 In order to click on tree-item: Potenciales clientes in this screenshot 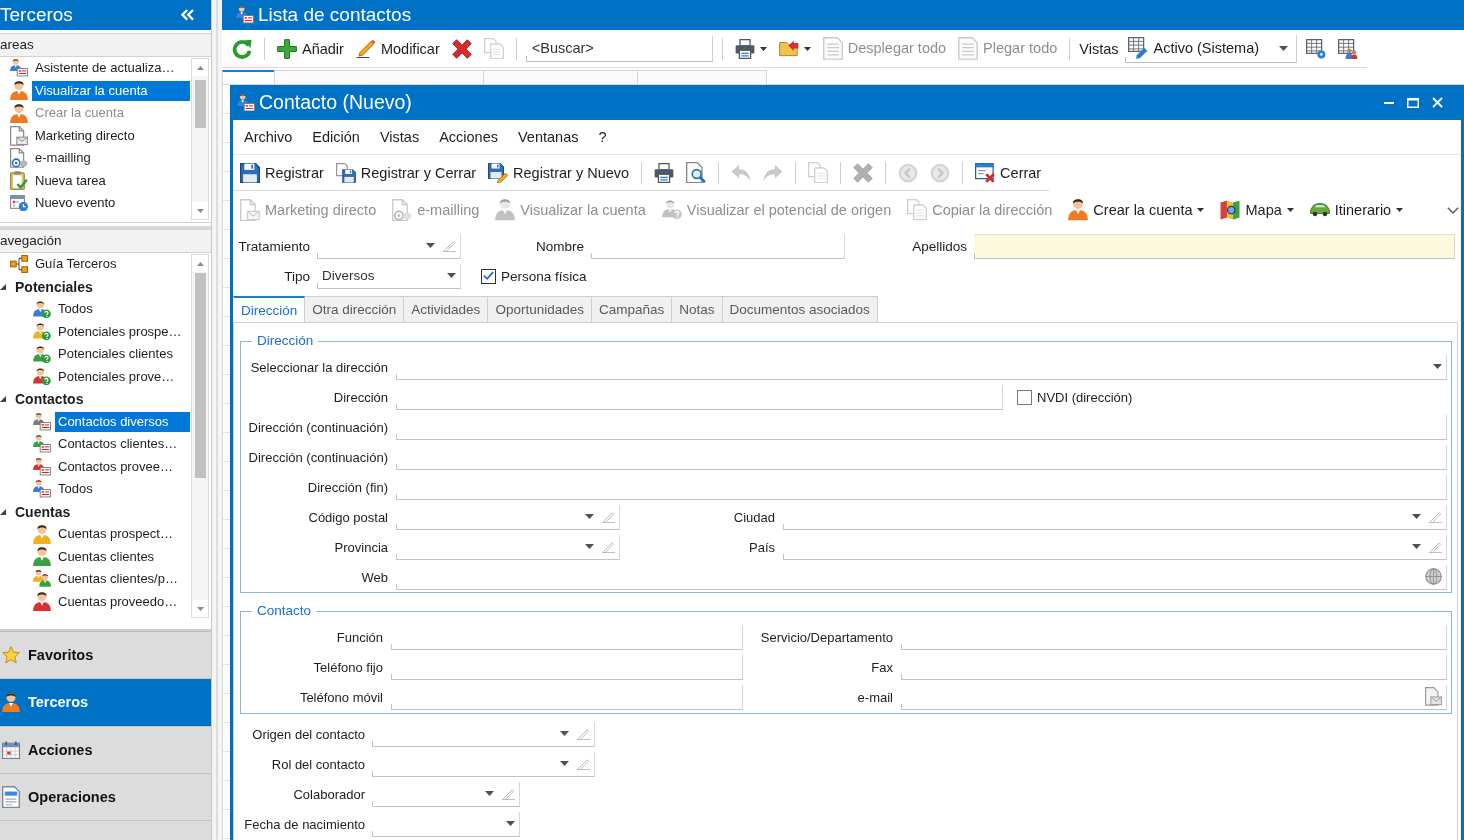, I will do `click(122, 354)`.